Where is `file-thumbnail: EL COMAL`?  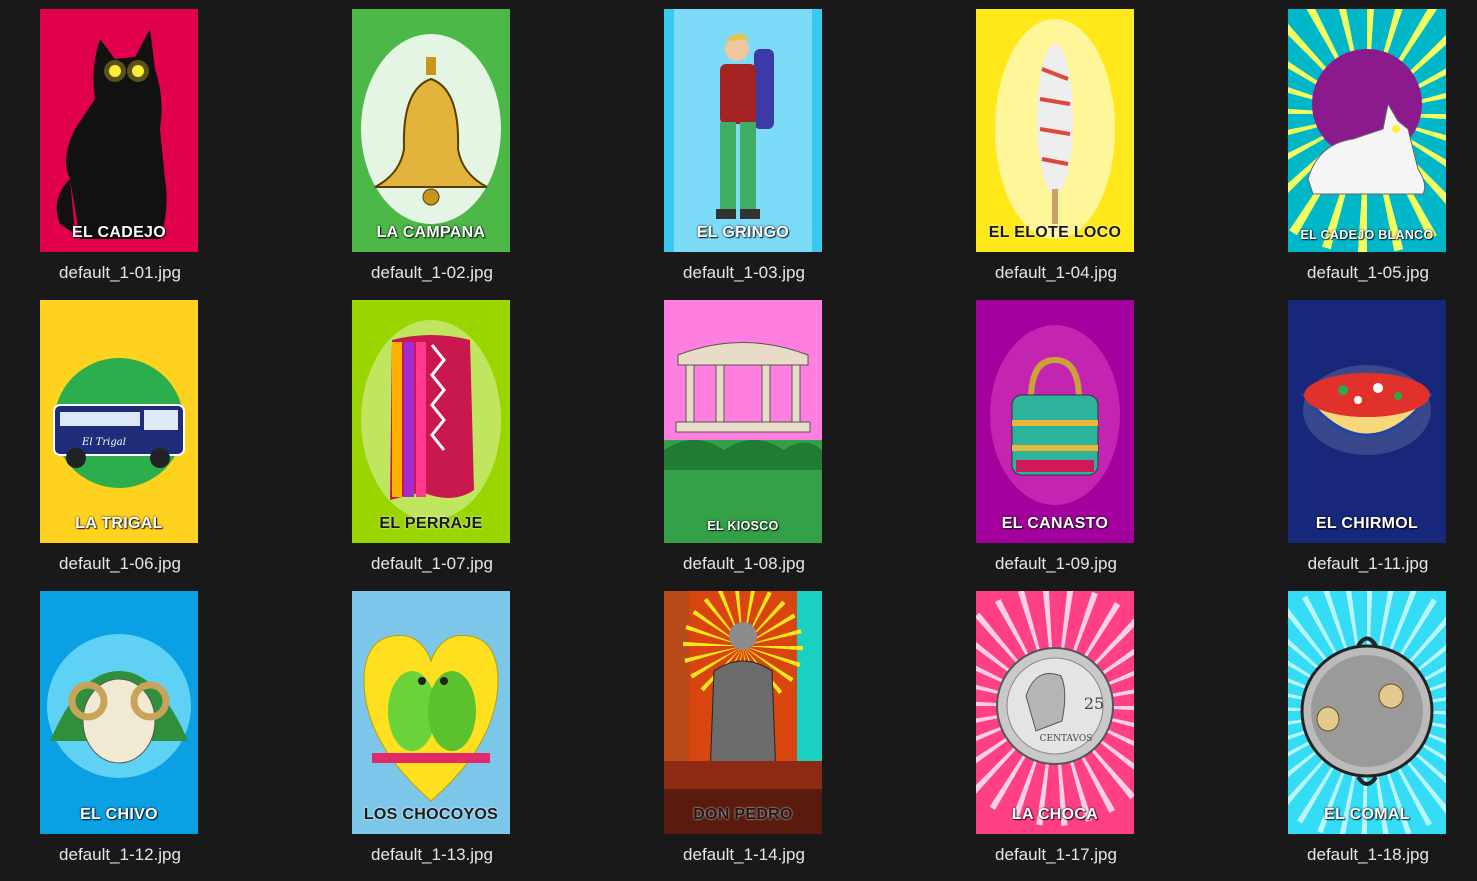
file-thumbnail: EL COMAL is located at coordinates (1367, 712).